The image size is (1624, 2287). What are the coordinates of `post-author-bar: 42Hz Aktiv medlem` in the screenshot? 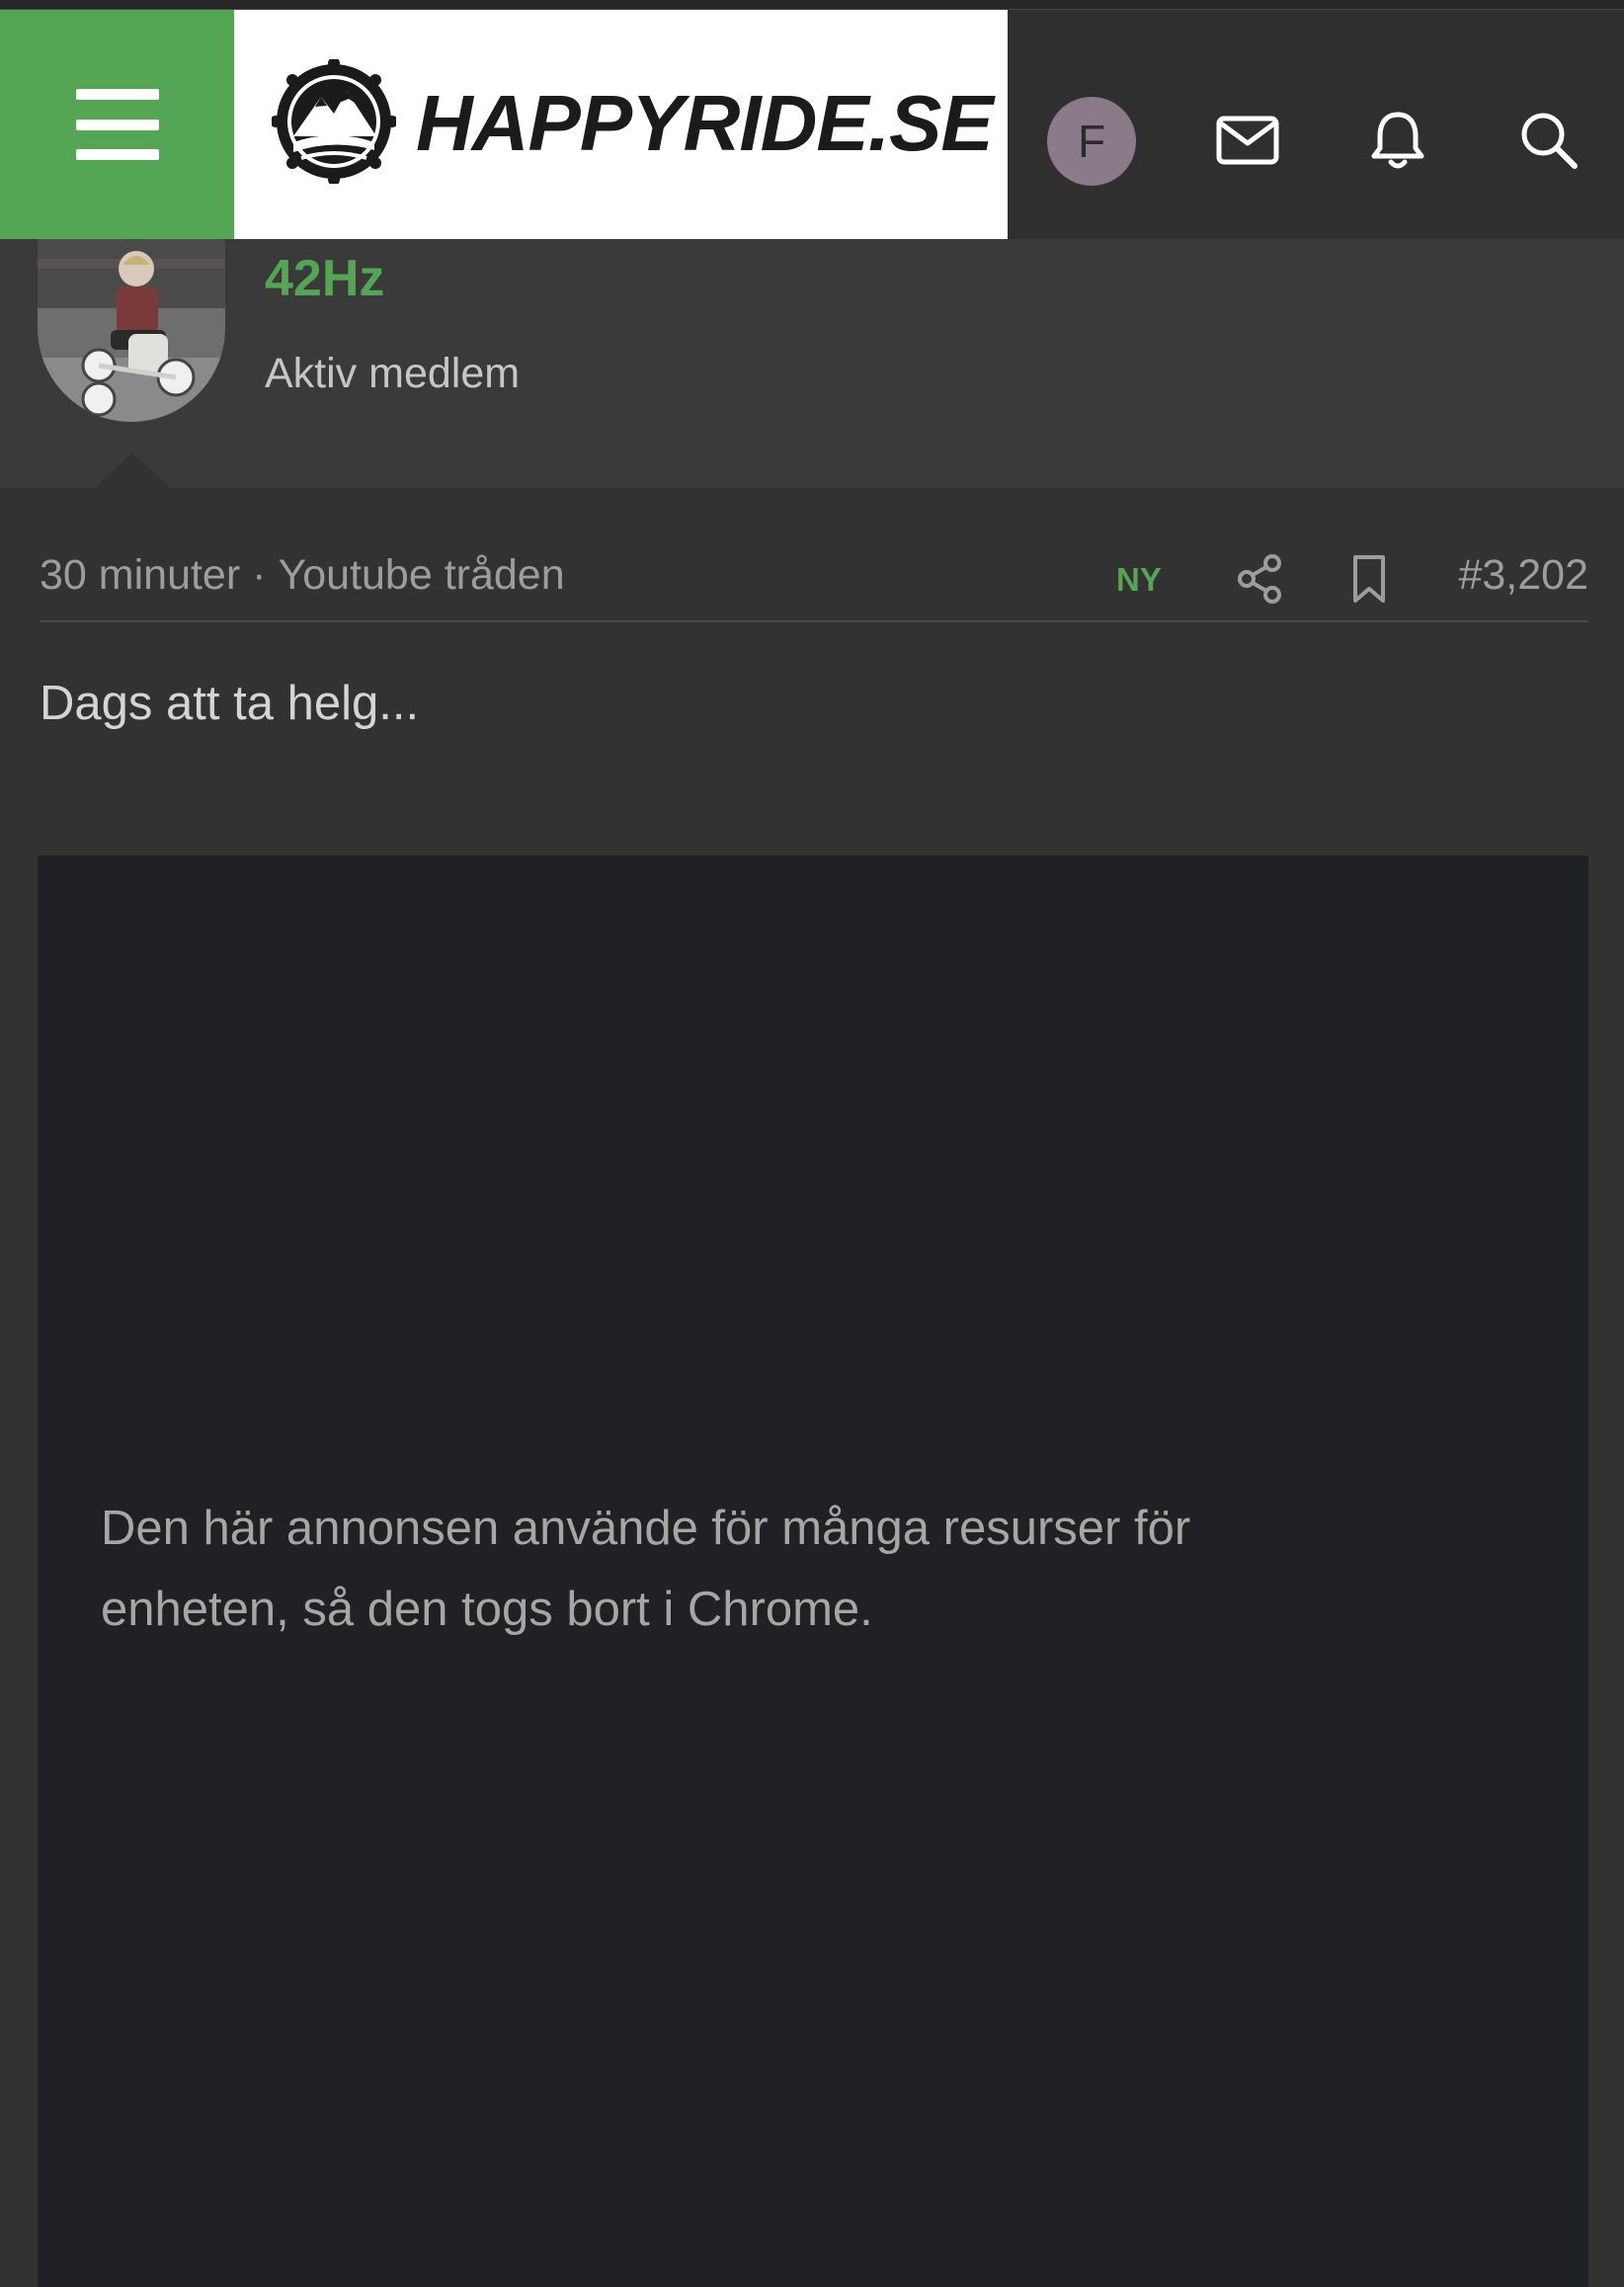 It's located at (812, 363).